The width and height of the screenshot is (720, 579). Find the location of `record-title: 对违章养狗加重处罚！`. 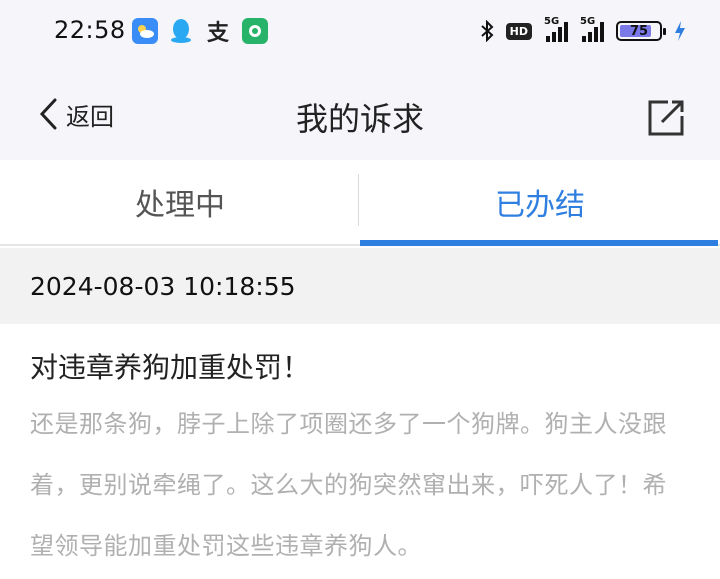

record-title: 对违章养狗加重处罚！ is located at coordinates (170, 367).